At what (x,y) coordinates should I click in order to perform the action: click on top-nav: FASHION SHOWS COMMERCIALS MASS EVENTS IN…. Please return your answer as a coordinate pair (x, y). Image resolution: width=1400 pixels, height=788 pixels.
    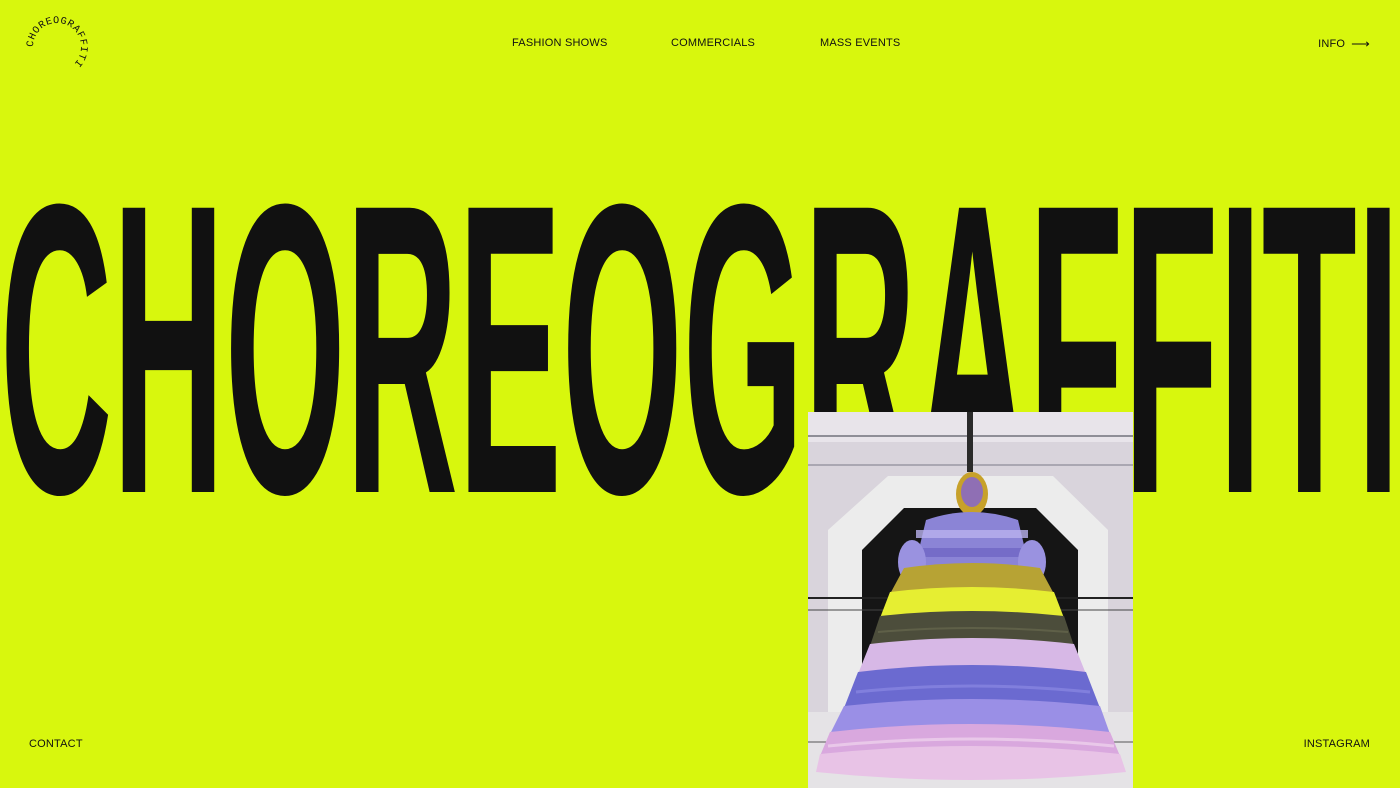
    Looking at the image, I should click on (700, 45).